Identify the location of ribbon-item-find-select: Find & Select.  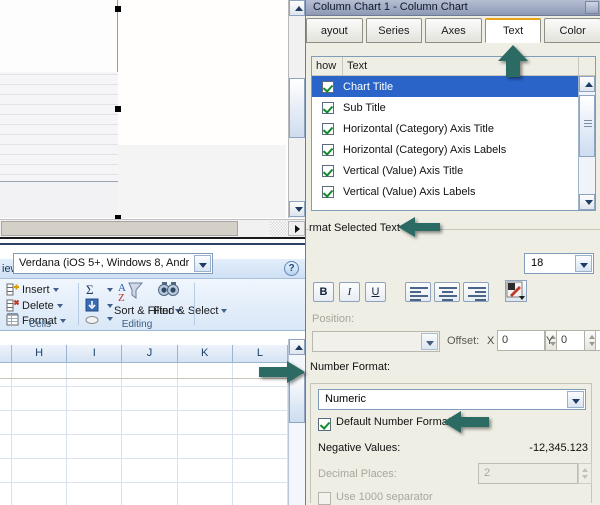
(190, 311).